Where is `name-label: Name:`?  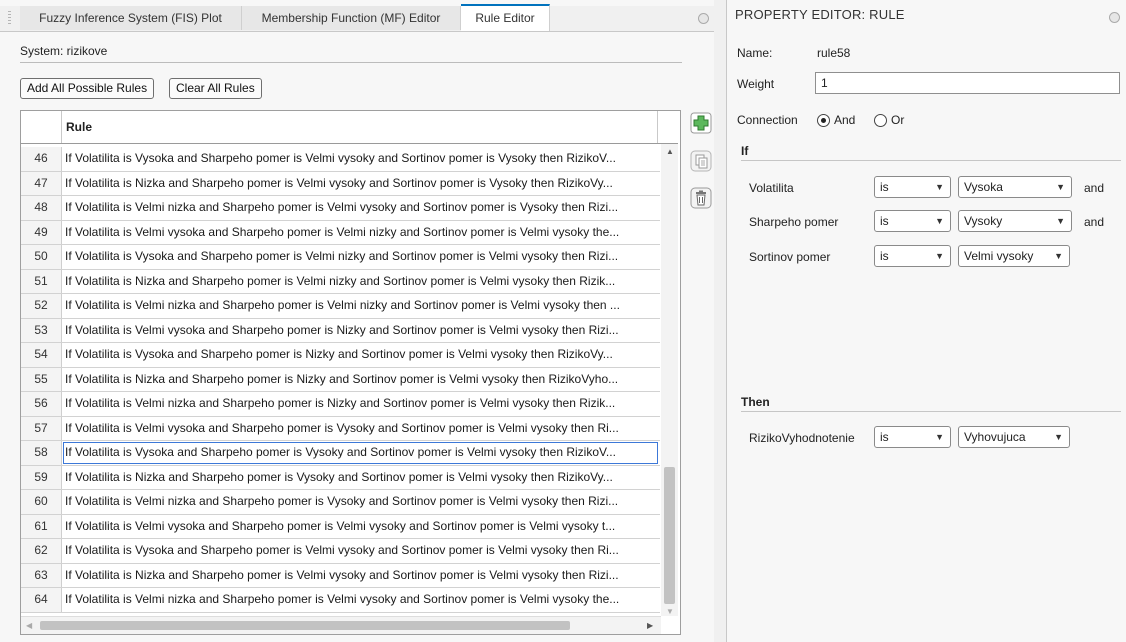 name-label: Name: is located at coordinates (755, 53).